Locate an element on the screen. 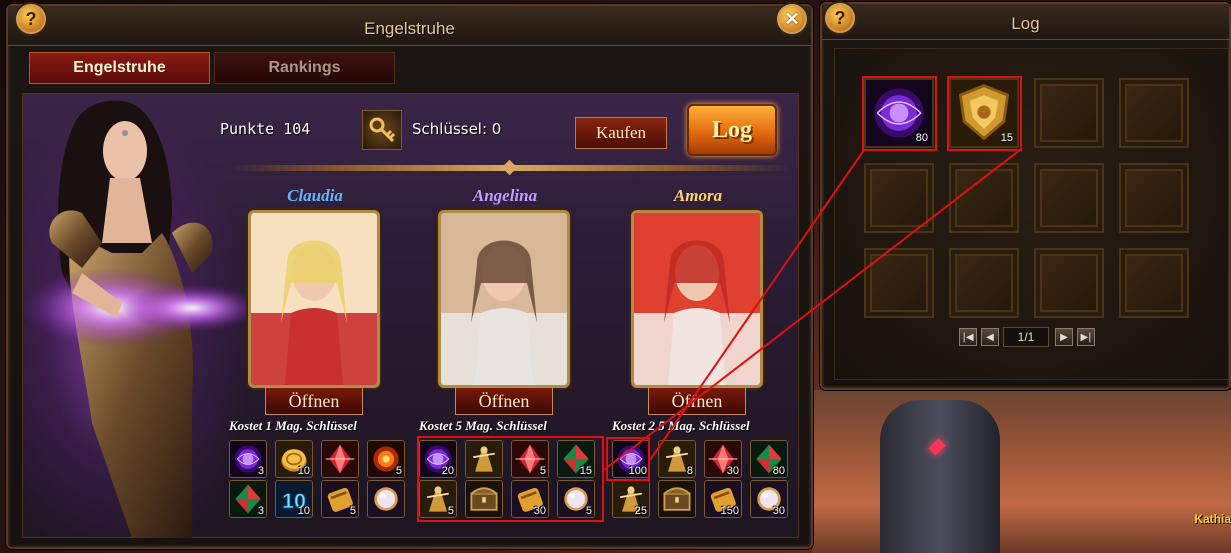 The height and width of the screenshot is (553, 1231). item-quantity: 80 is located at coordinates (778, 471).